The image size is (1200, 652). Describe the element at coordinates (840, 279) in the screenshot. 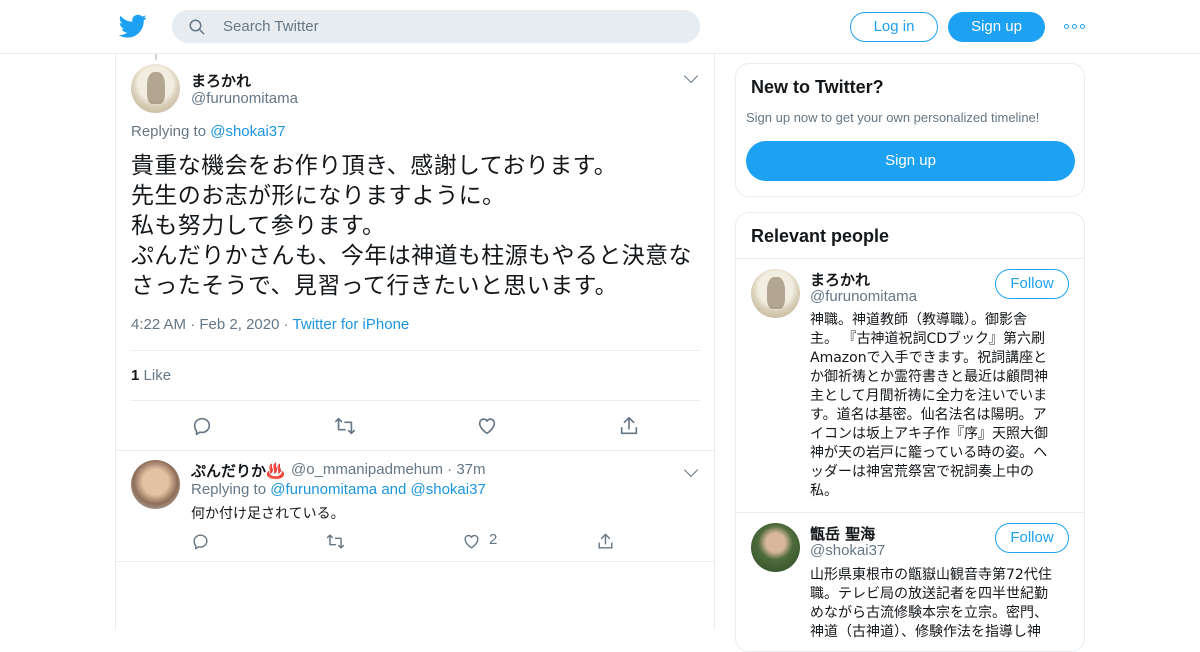

I see `person-name: まろかれ` at that location.